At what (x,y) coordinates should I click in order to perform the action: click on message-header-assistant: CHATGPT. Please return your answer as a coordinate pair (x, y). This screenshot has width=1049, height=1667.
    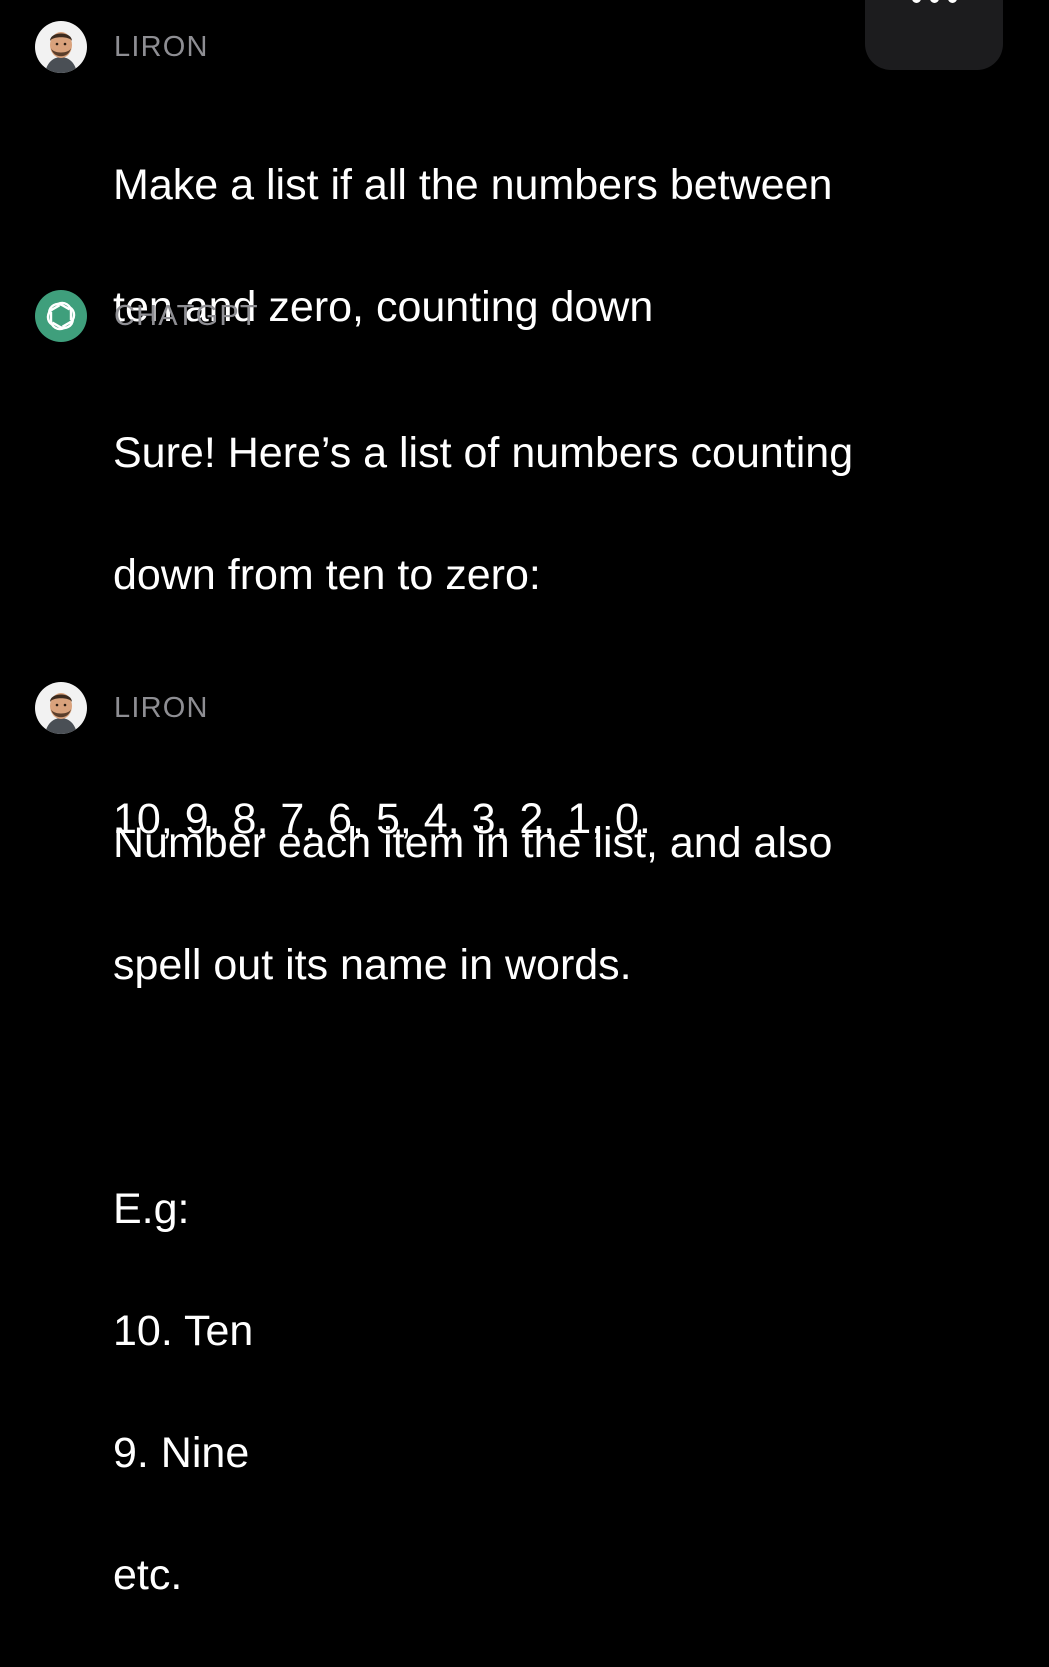
    Looking at the image, I should click on (147, 316).